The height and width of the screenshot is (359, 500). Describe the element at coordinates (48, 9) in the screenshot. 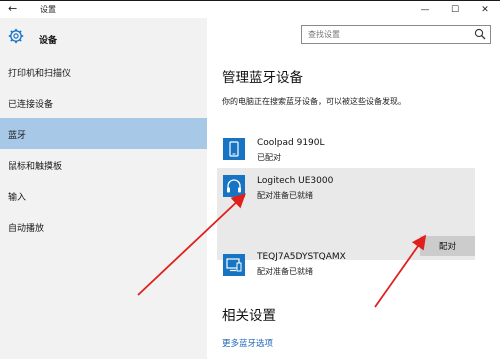

I see `window-title: 设置` at that location.